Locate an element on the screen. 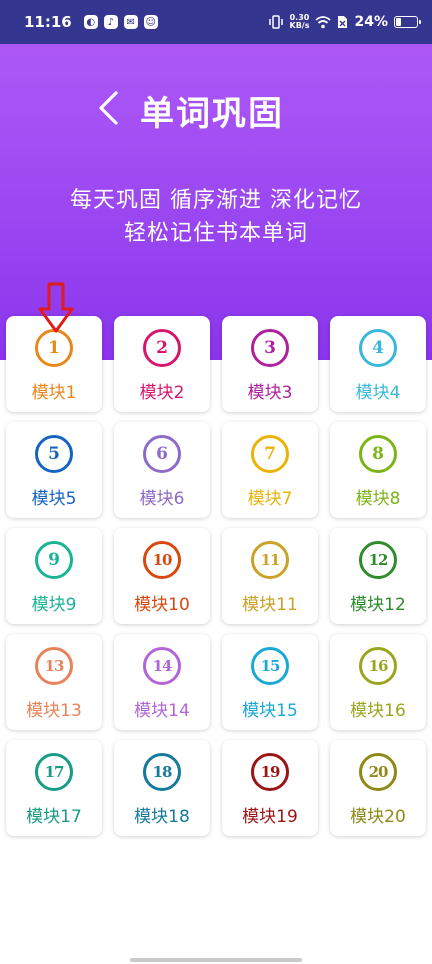 This screenshot has width=432, height=964. battery-level is located at coordinates (398, 22).